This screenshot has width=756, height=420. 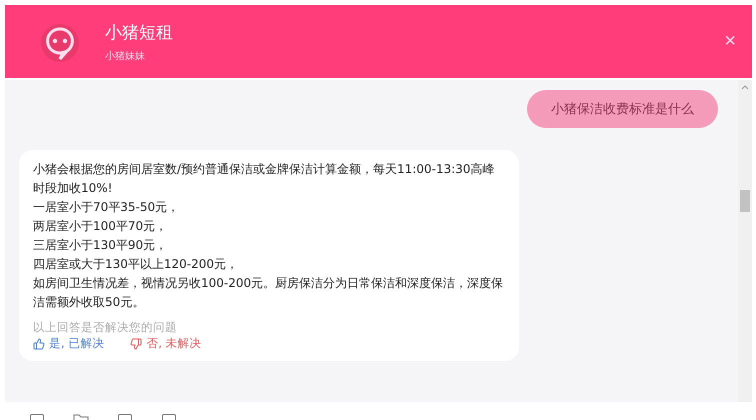 What do you see at coordinates (125, 56) in the screenshot?
I see `agent-name: 小猪妹妹` at bounding box center [125, 56].